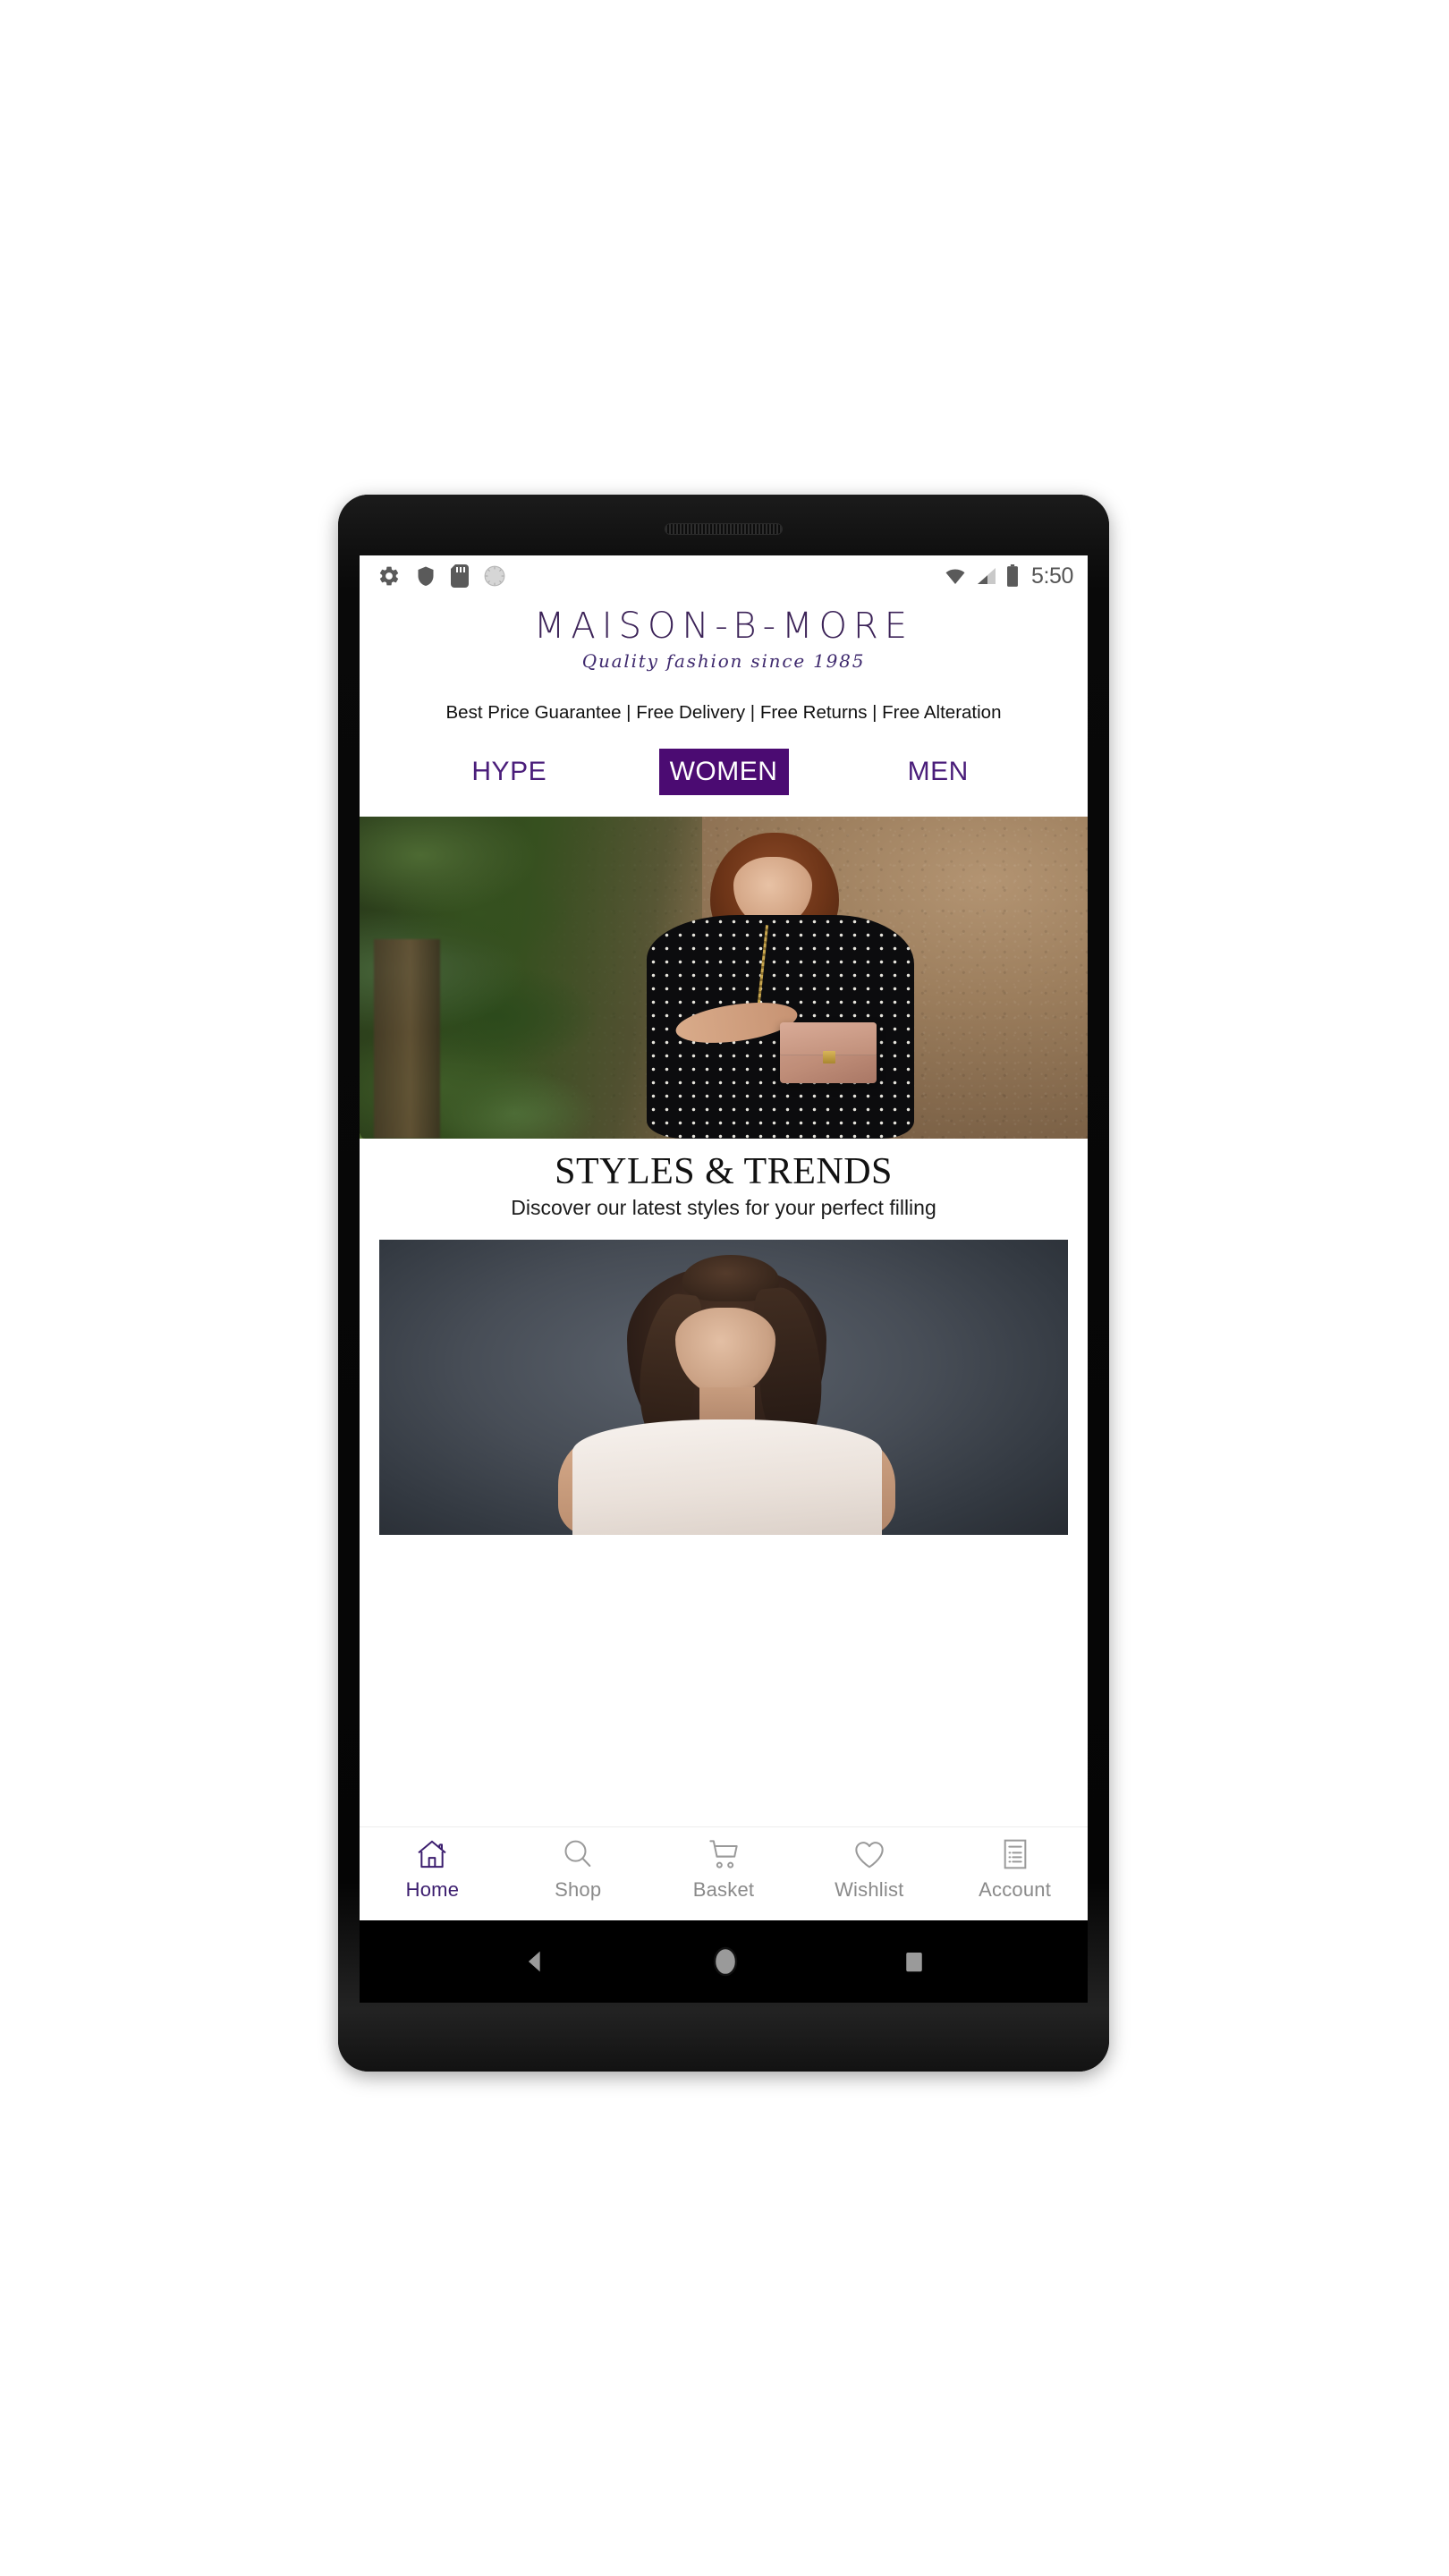 This screenshot has width=1449, height=2576. What do you see at coordinates (578, 1869) in the screenshot?
I see `nav-item-shop: Shop` at bounding box center [578, 1869].